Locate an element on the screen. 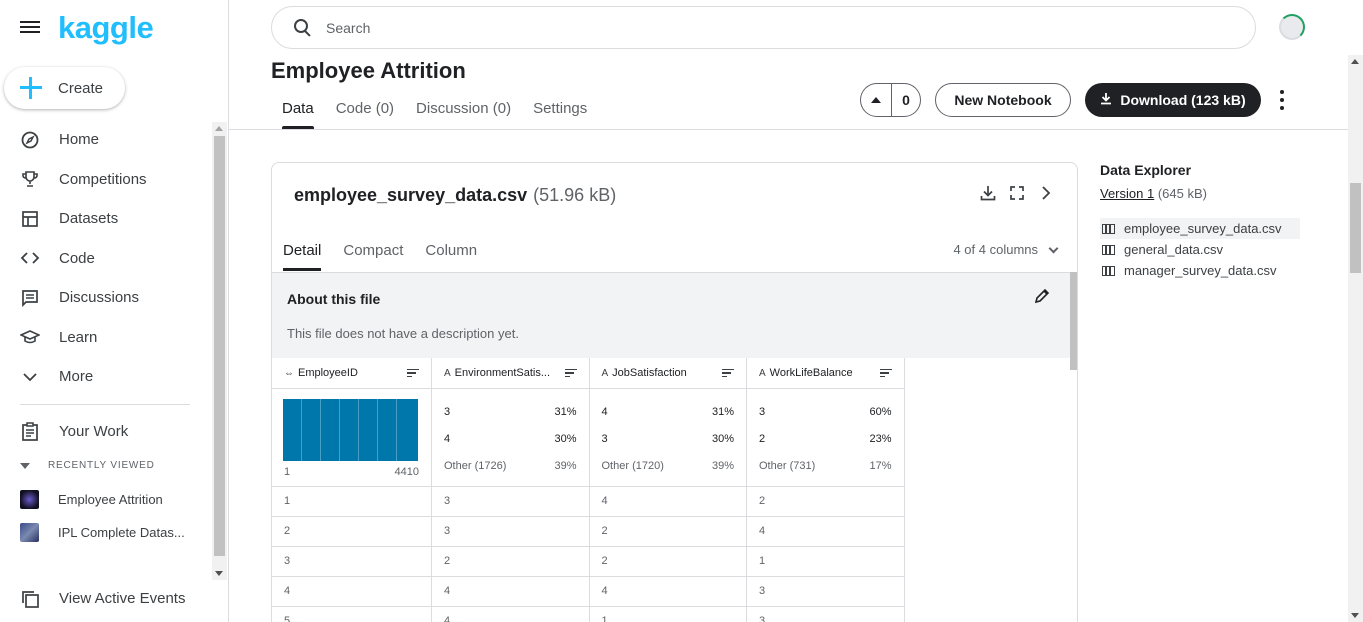 The image size is (1363, 622). file-item-employee-survey: employee_survey_data.csv is located at coordinates (1200, 228).